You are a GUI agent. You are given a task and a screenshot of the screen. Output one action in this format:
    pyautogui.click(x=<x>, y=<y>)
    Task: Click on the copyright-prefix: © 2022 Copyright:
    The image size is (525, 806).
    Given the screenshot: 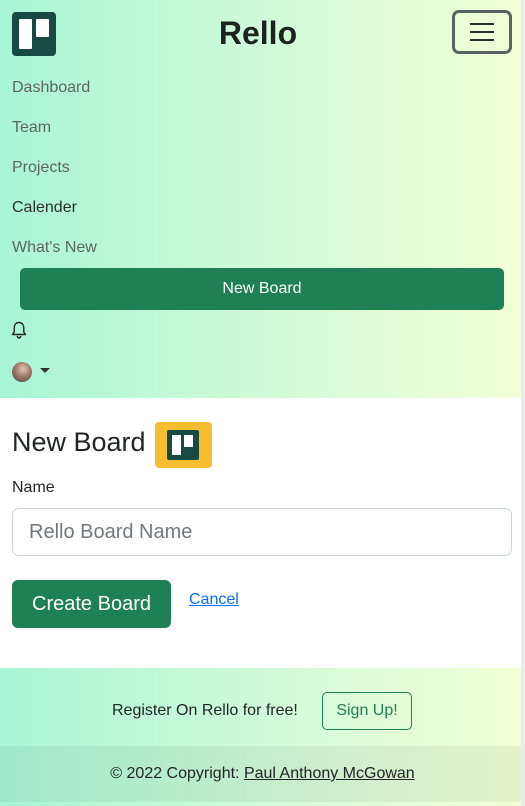 What is the action you would take?
    pyautogui.click(x=175, y=773)
    